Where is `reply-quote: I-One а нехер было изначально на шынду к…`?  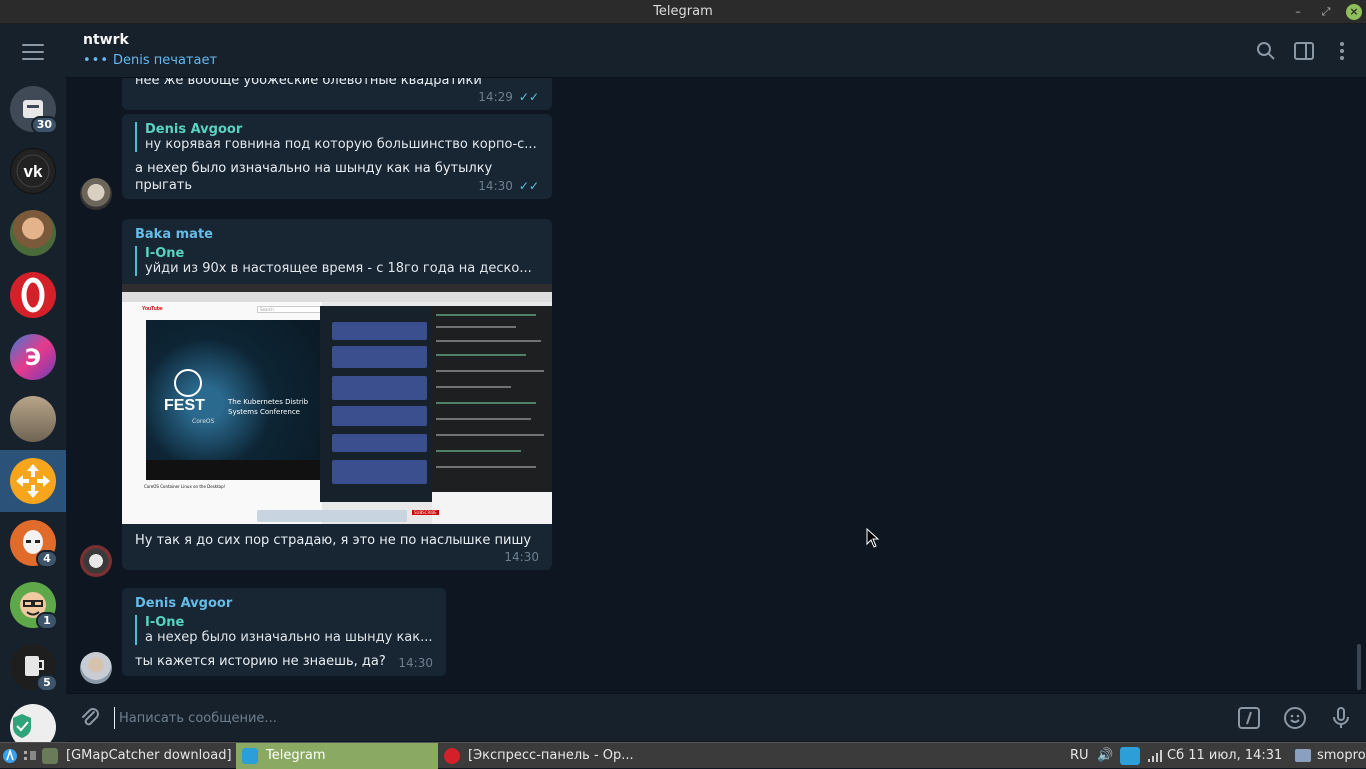 reply-quote: I-One а нехер было изначально на шынду к… is located at coordinates (284, 630).